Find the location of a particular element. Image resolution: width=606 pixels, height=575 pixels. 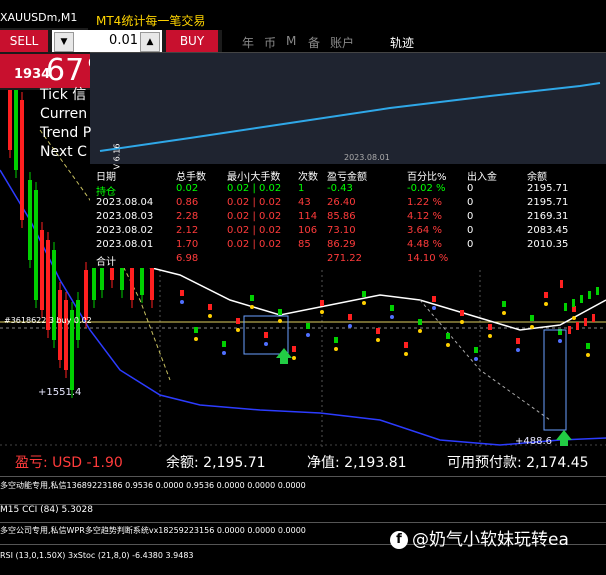

row-count: 114 is located at coordinates (308, 216).